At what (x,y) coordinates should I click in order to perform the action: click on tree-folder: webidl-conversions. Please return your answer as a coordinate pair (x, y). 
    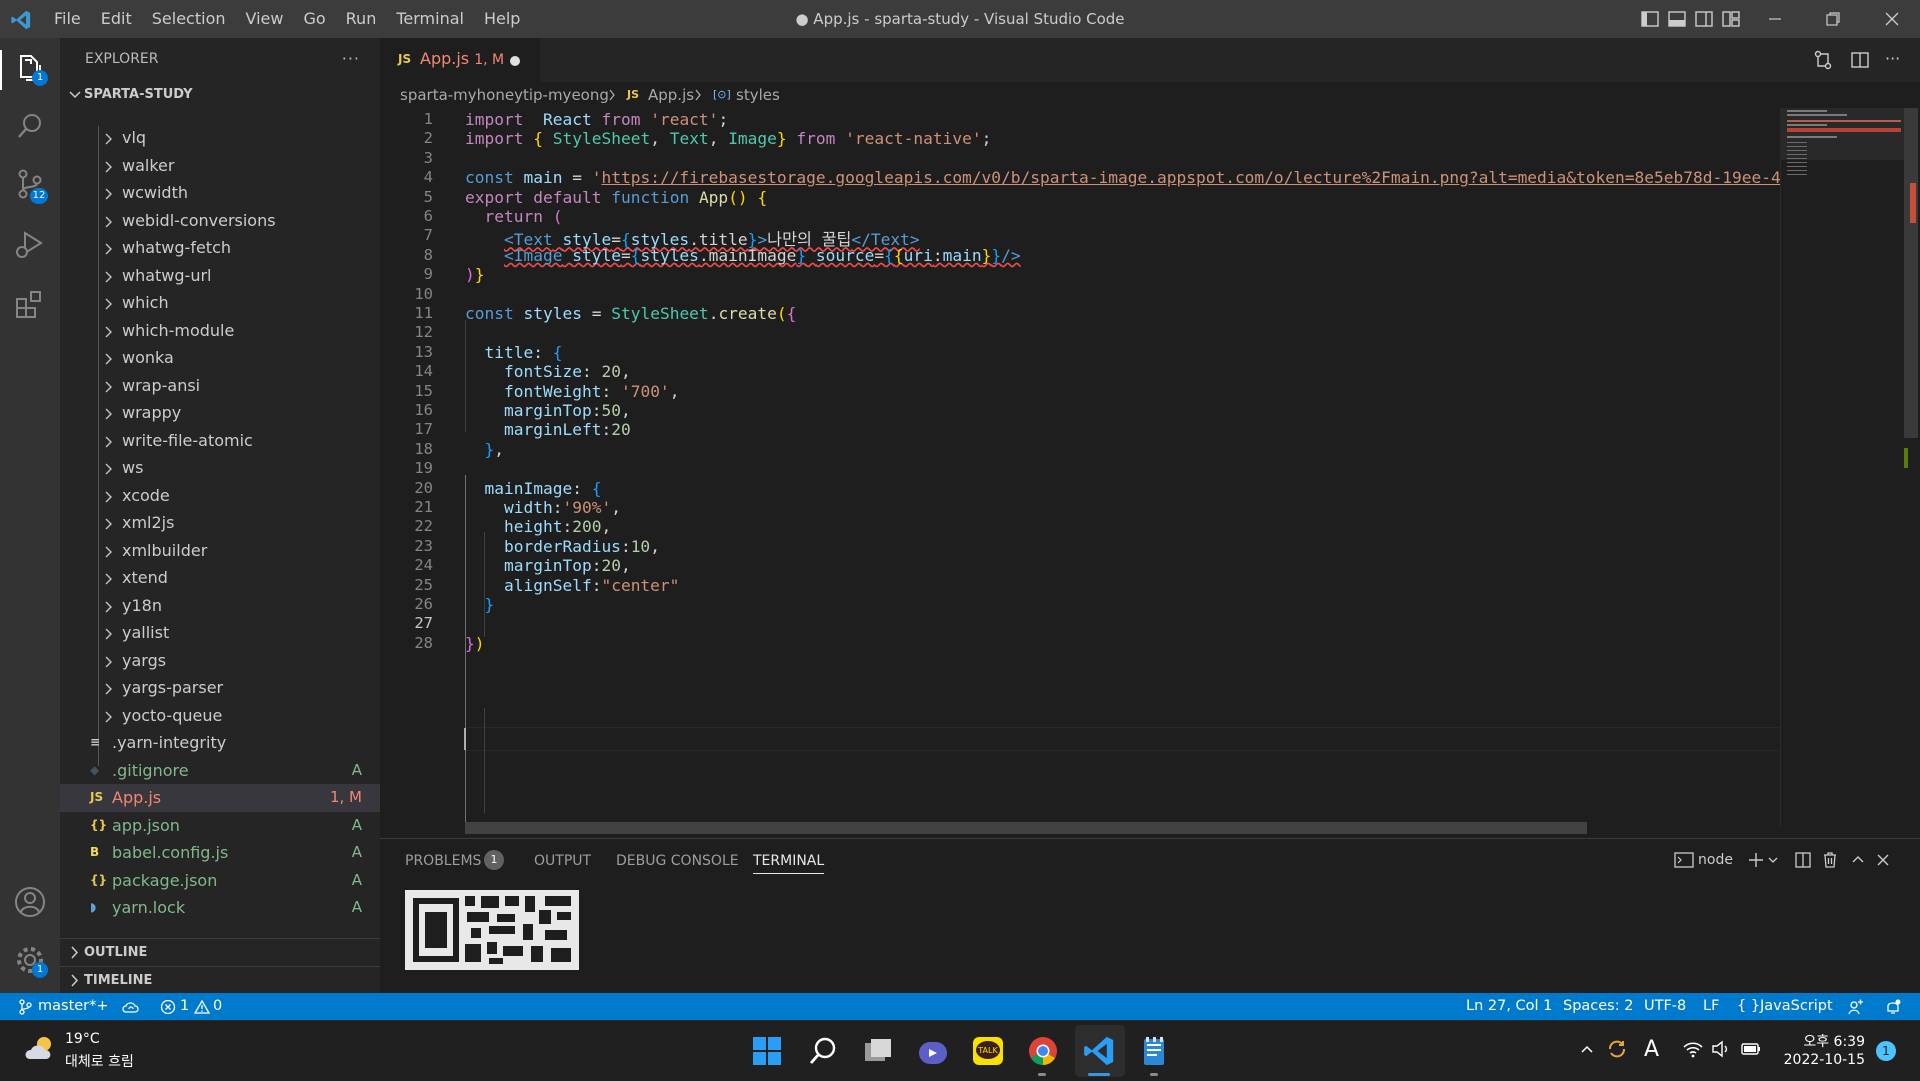
    Looking at the image, I should click on (220, 221).